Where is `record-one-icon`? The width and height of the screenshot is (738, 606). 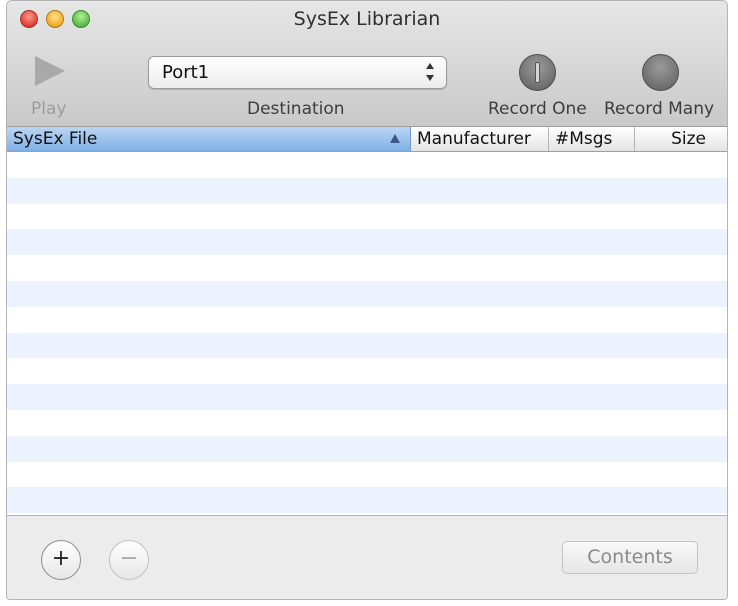
record-one-icon is located at coordinates (537, 72).